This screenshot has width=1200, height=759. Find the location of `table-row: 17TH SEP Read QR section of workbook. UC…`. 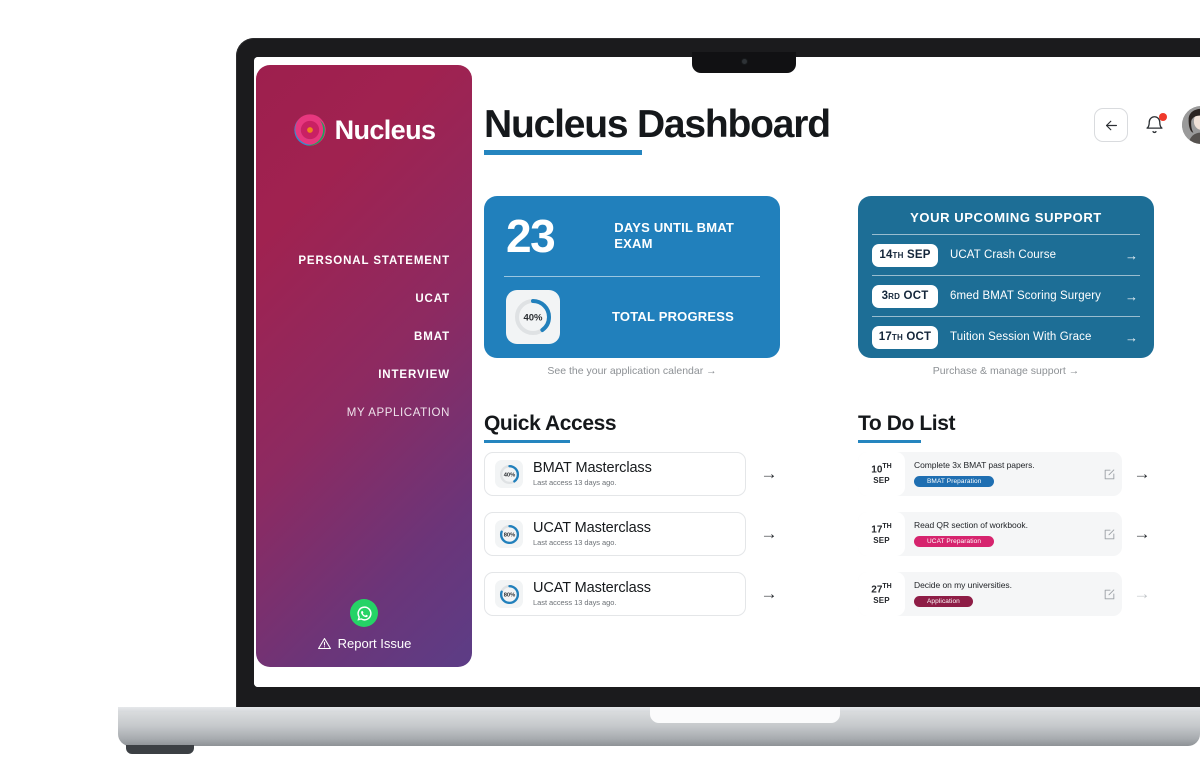

table-row: 17TH SEP Read QR section of workbook. UC… is located at coordinates (1006, 534).